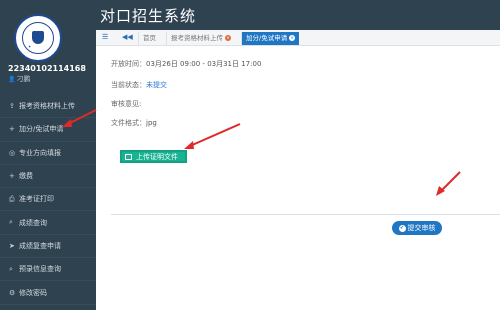 This screenshot has width=500, height=310. What do you see at coordinates (48, 177) in the screenshot?
I see `sidebar-item-payment: + 缴费` at bounding box center [48, 177].